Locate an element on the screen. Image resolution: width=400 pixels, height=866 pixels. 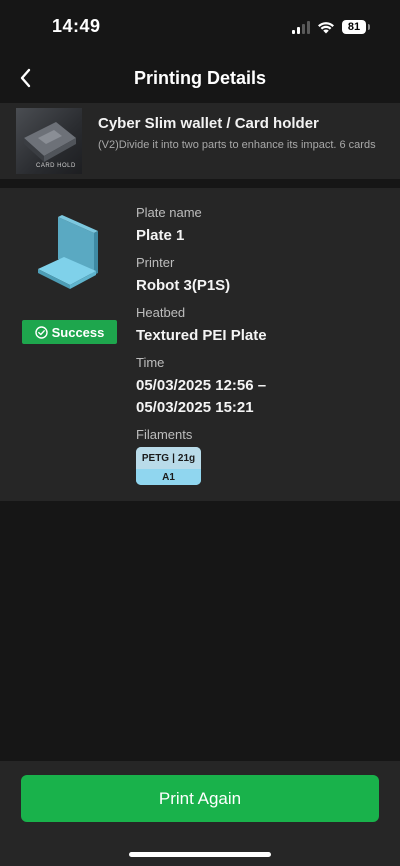
filament-type: PETG is located at coordinates (155, 458).